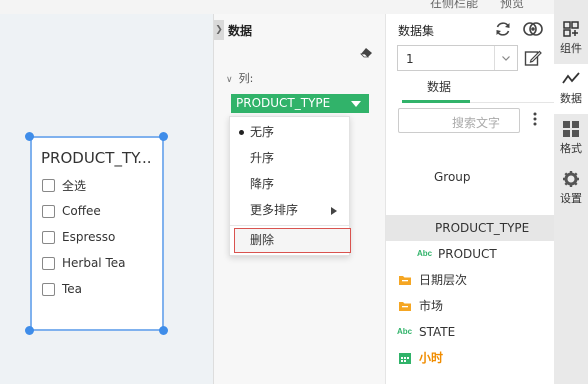  Describe the element at coordinates (470, 358) in the screenshot. I see `tree-item-hour: 小时` at that location.